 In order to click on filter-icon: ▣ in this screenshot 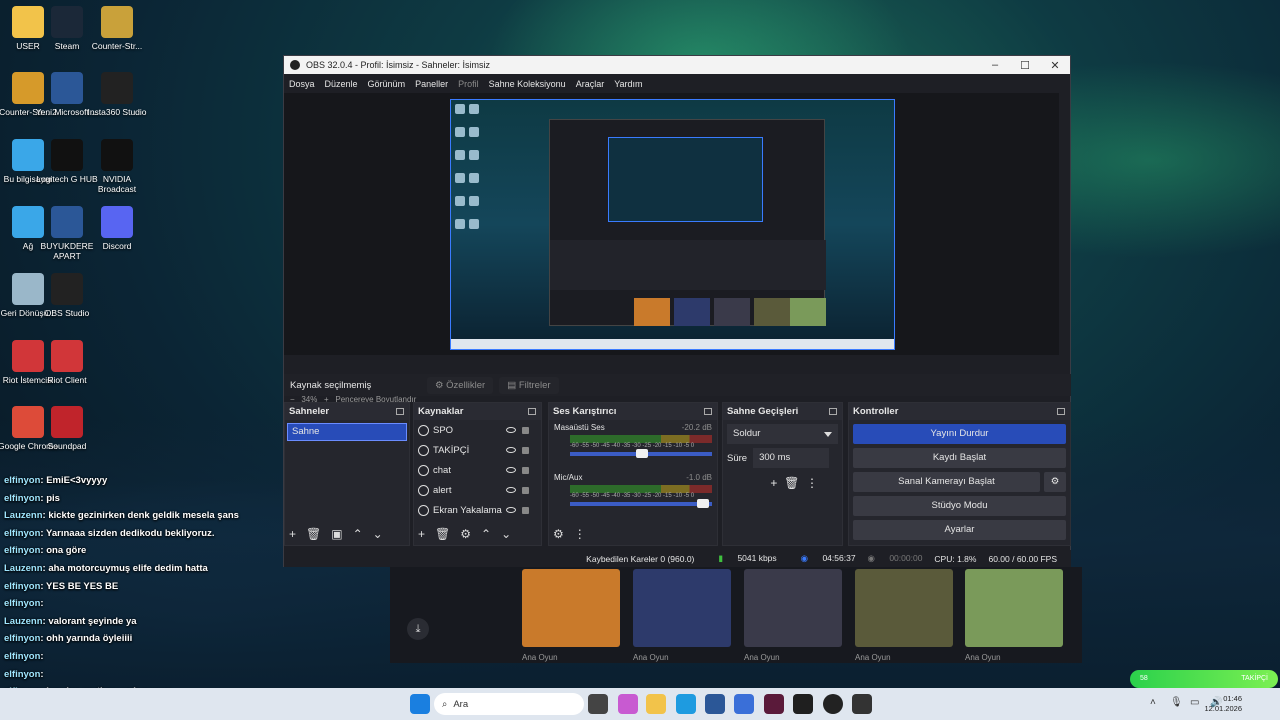, I will do `click(336, 534)`.